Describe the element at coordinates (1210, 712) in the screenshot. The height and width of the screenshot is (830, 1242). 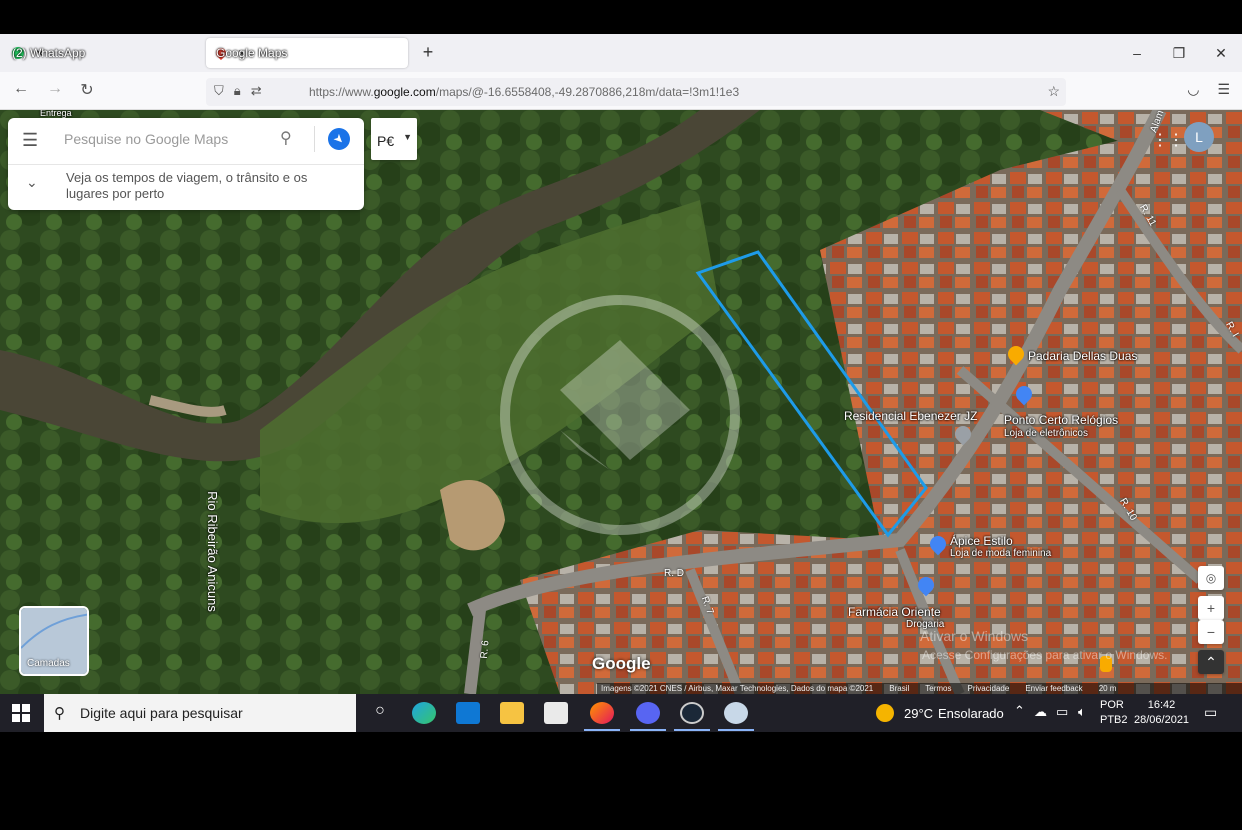
I see `notification-icon: ▭` at that location.